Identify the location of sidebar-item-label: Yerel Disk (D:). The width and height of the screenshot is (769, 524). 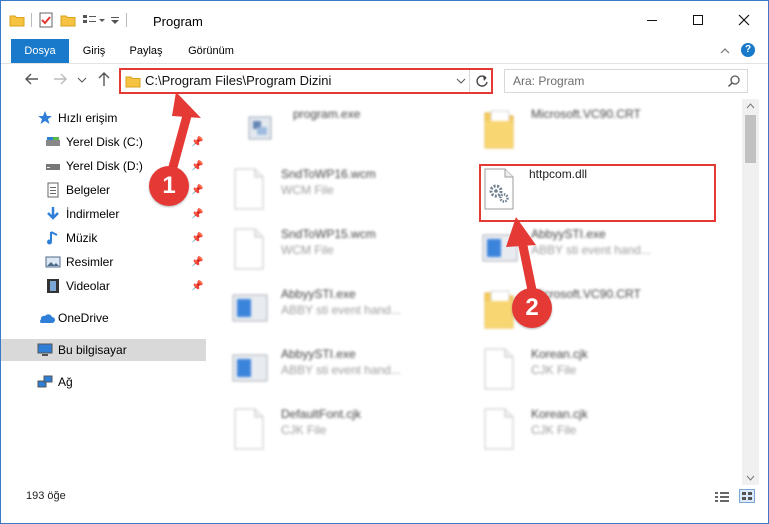
(104, 166).